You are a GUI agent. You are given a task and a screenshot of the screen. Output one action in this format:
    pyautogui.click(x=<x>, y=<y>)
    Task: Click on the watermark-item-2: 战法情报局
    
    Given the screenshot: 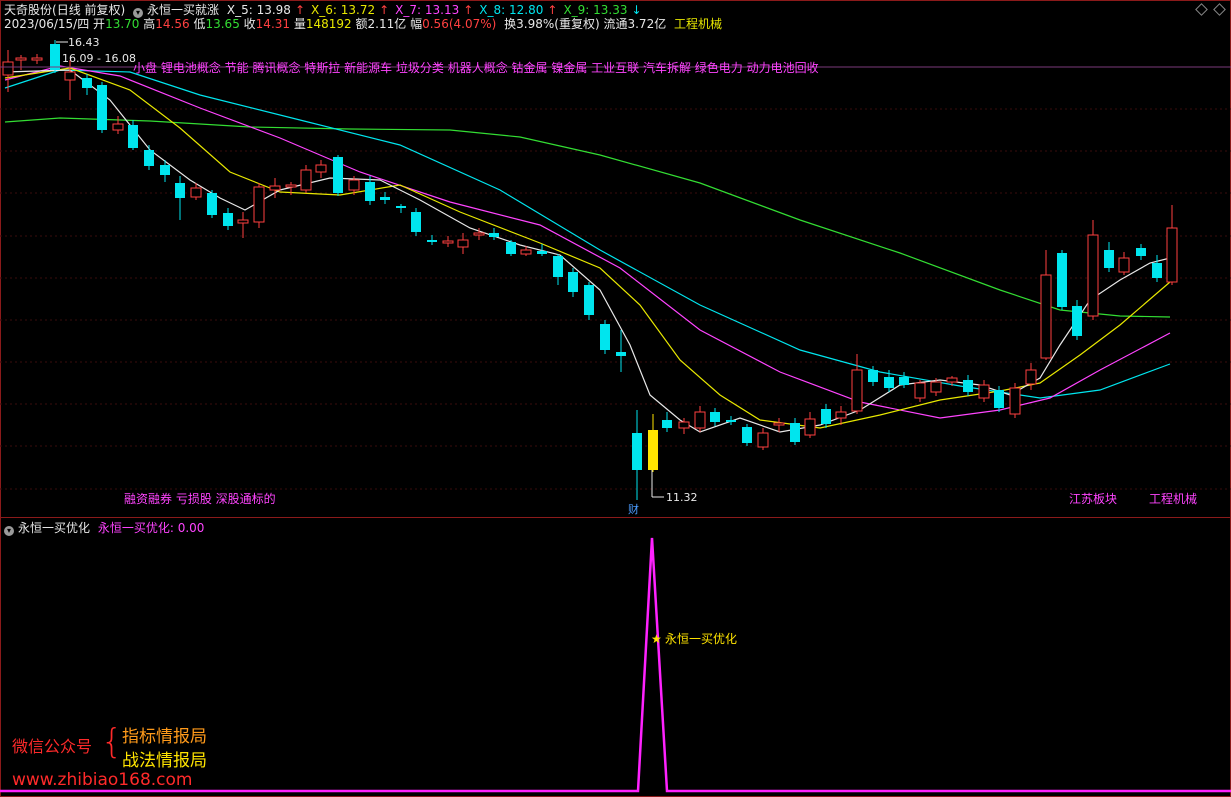 What is the action you would take?
    pyautogui.click(x=164, y=761)
    